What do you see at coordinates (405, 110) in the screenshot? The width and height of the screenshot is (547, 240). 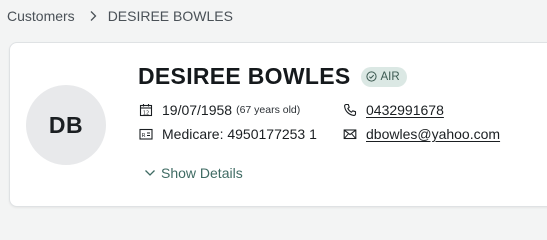 I see `phone-link: 0432991678` at bounding box center [405, 110].